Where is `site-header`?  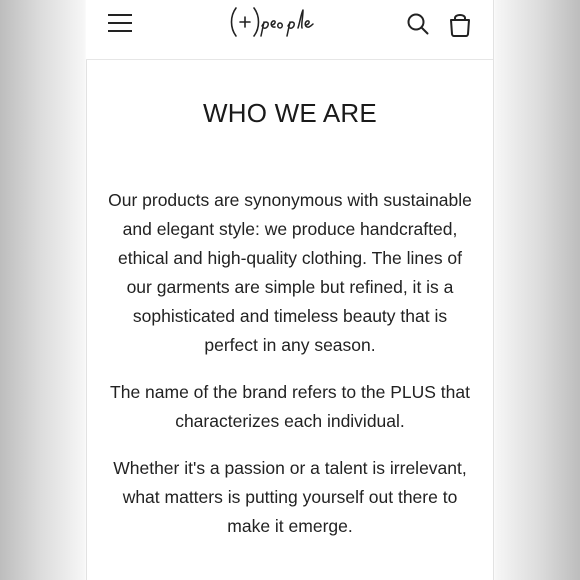 site-header is located at coordinates (290, 30).